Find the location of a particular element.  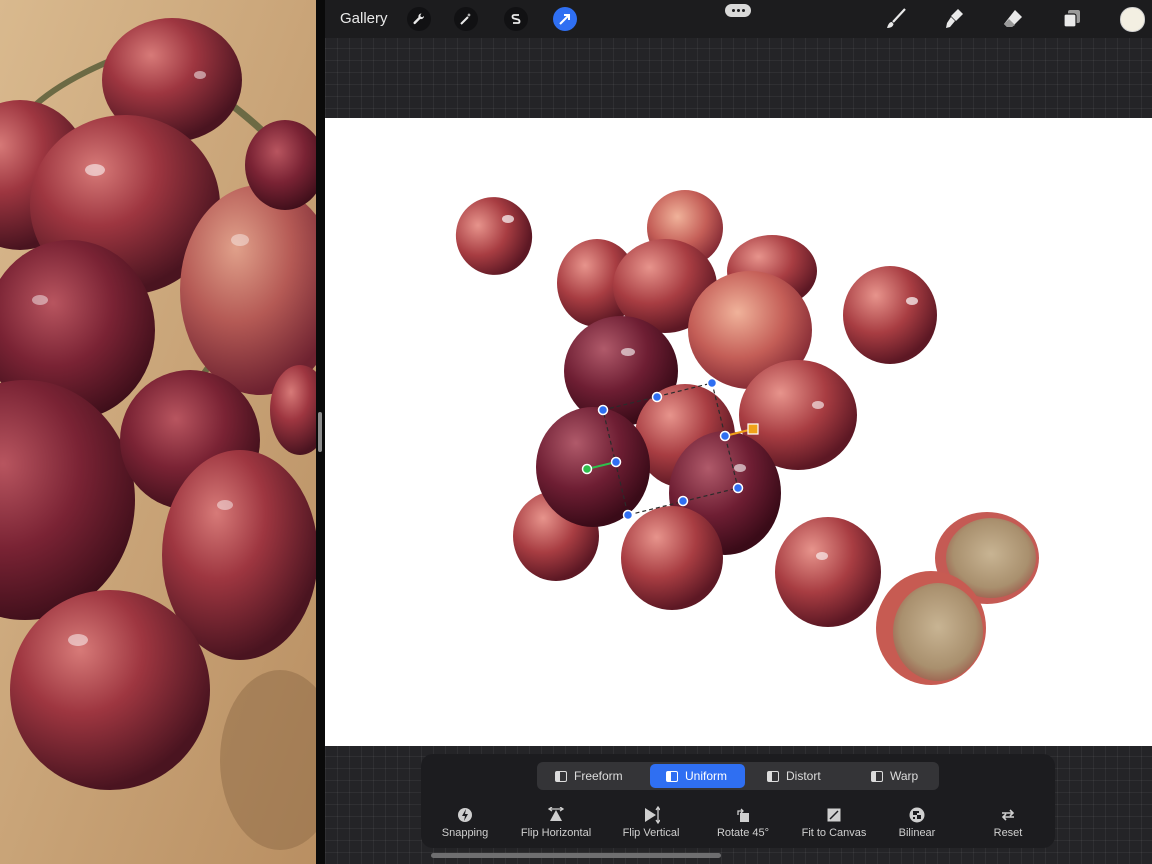

smudge-tool-button is located at coordinates (954, 19).